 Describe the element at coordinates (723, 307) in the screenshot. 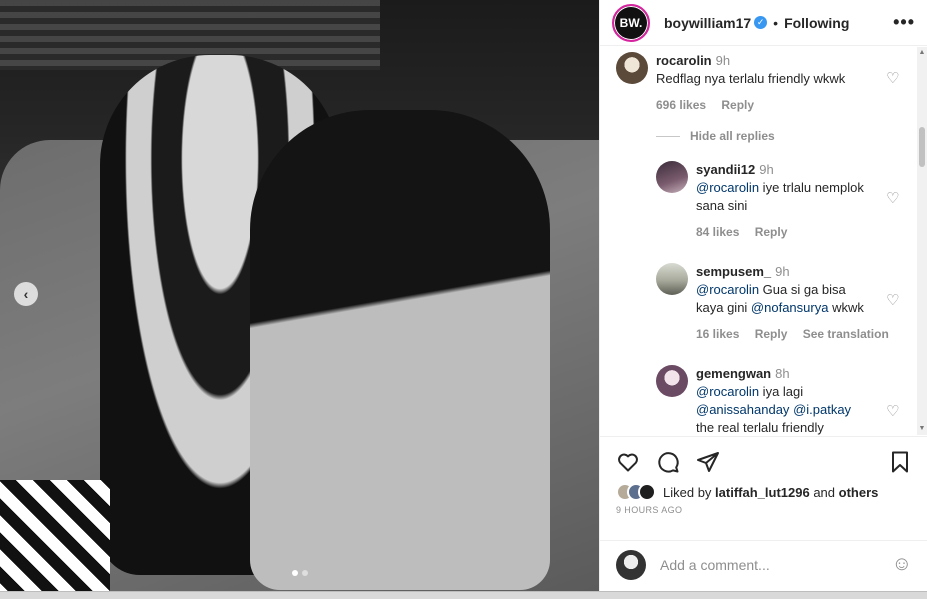

I see `reply-text-line2a: kaya gini` at that location.